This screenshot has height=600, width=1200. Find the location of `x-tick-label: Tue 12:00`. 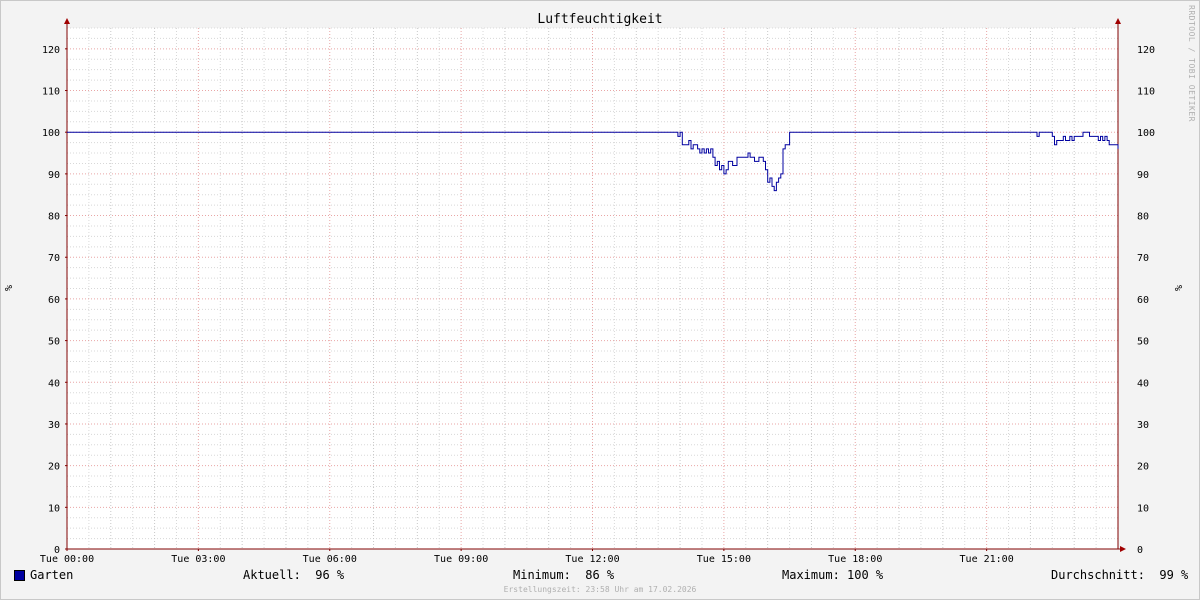

x-tick-label: Tue 12:00 is located at coordinates (592, 559).